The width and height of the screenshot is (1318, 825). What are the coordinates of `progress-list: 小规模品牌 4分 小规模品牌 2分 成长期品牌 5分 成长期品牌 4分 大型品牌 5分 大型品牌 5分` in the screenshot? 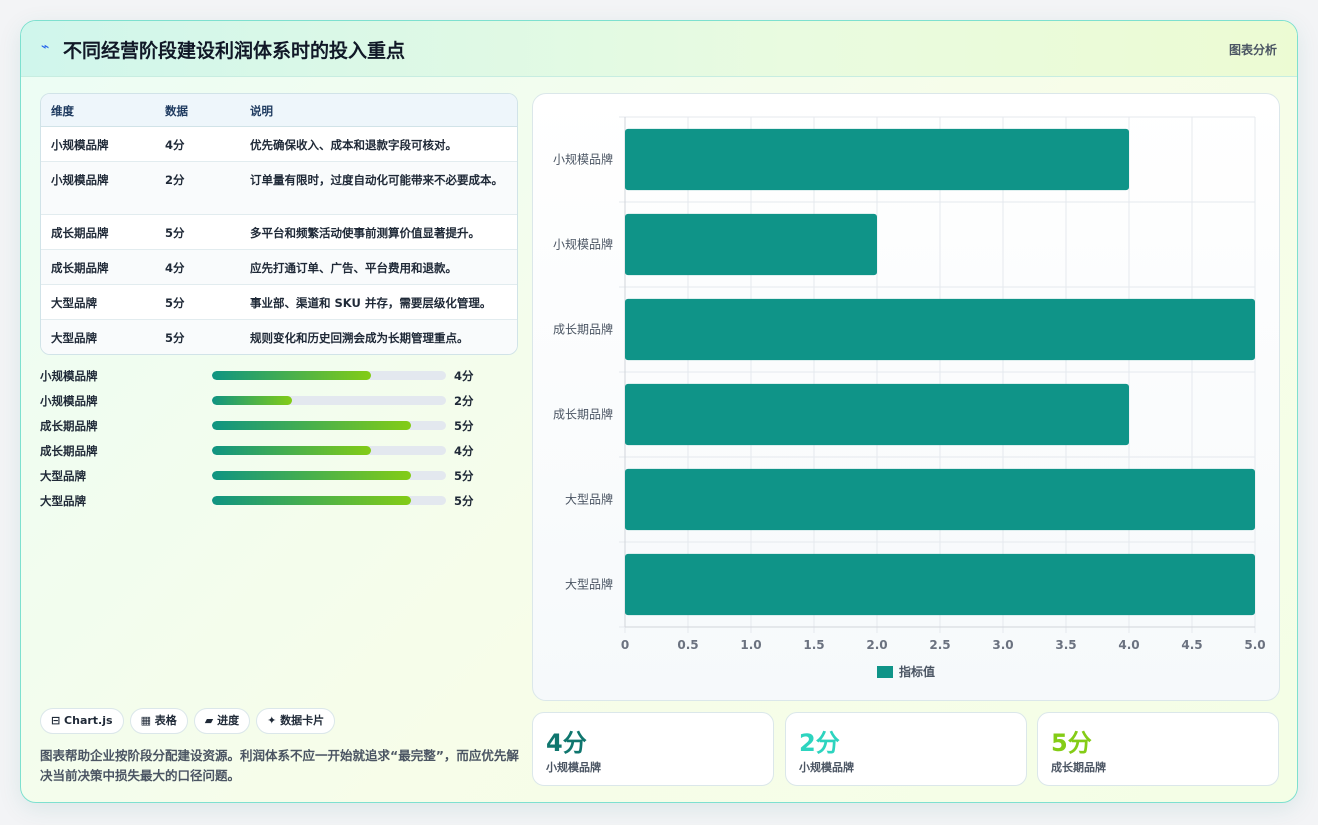 It's located at (279, 440).